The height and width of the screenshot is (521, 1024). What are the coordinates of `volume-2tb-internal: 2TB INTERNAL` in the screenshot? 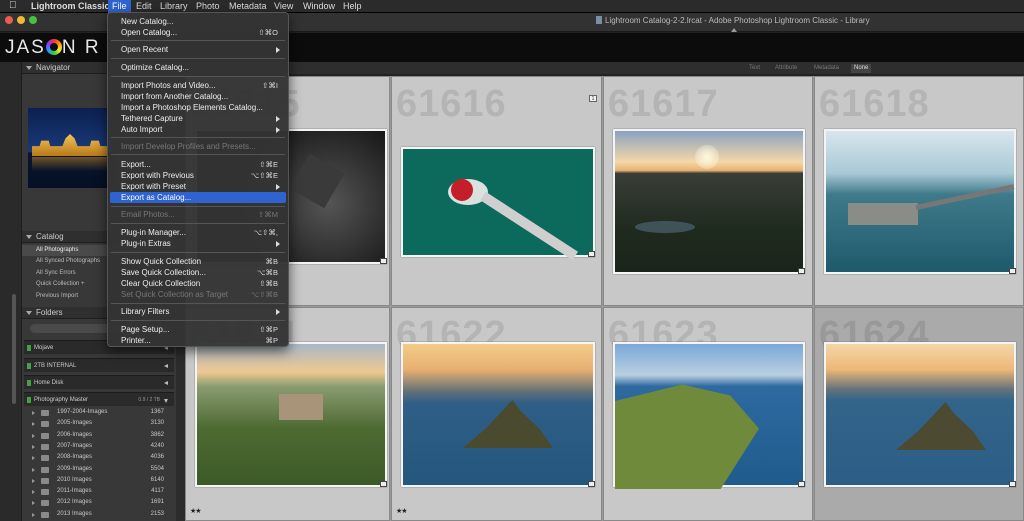 It's located at (99, 365).